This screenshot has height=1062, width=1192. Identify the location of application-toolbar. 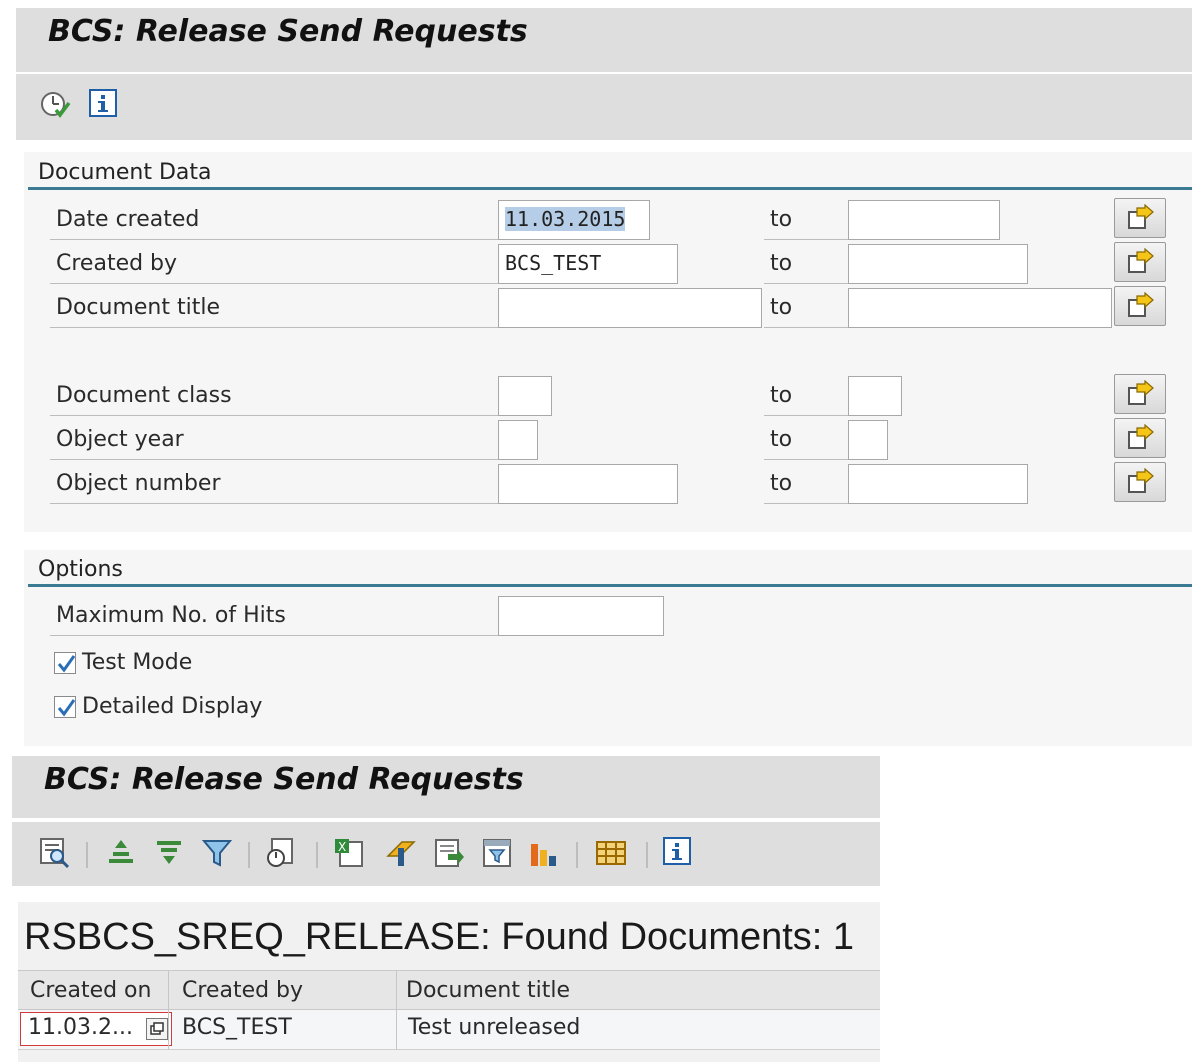
(604, 107).